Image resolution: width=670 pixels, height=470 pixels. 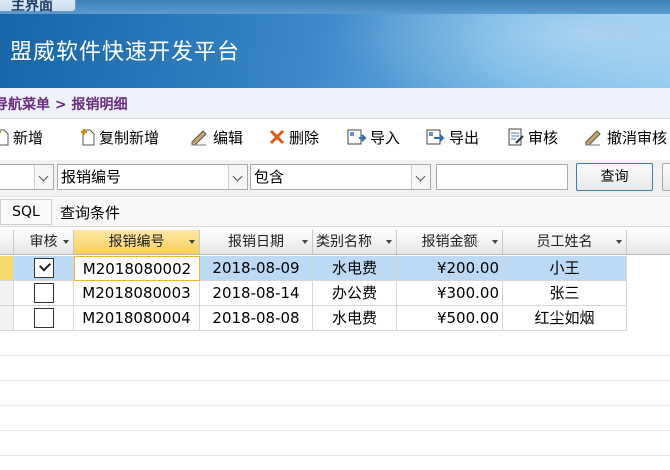 What do you see at coordinates (129, 137) in the screenshot?
I see `copy-add-button-label: 复制新增` at bounding box center [129, 137].